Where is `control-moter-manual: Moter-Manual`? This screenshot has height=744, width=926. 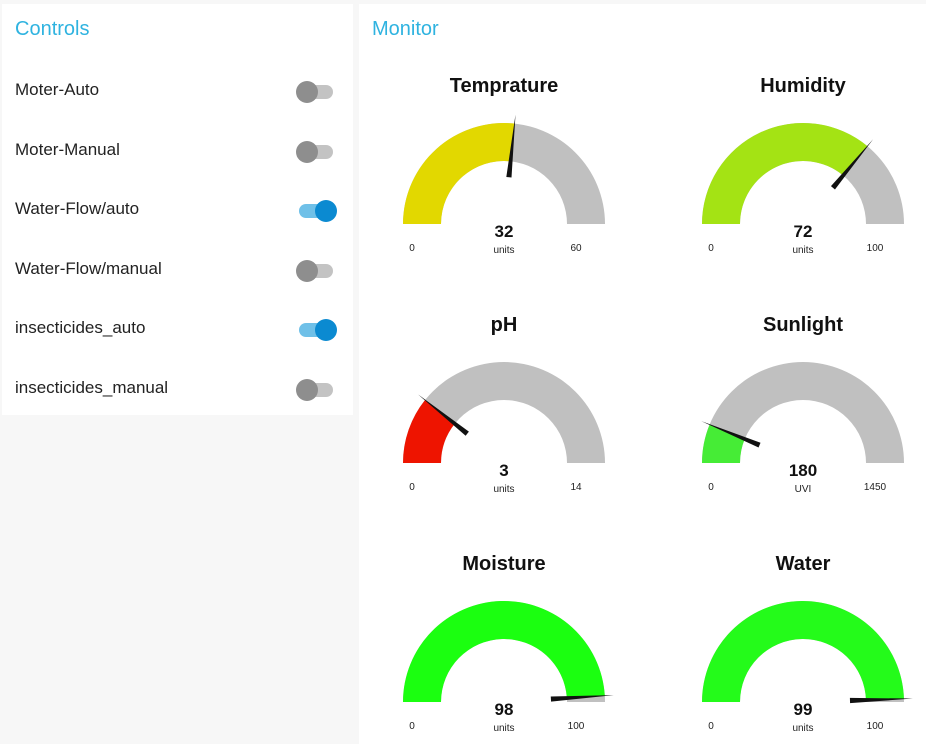
control-moter-manual: Moter-Manual is located at coordinates (177, 151).